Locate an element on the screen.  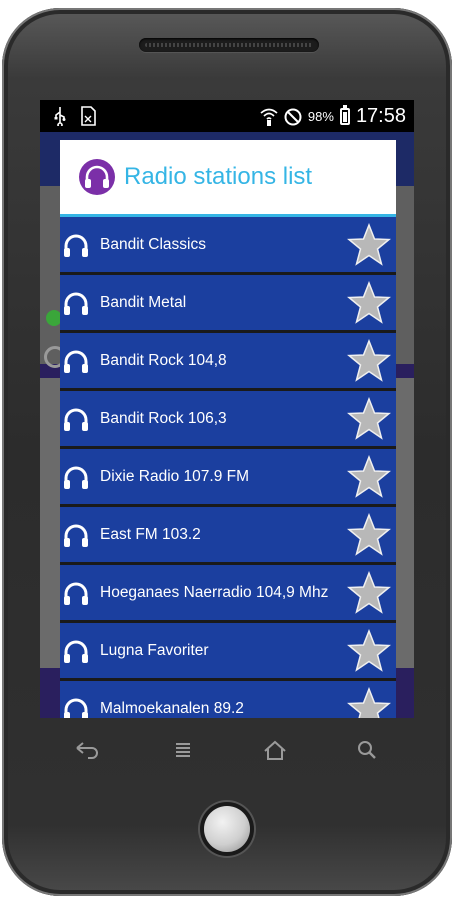
station-row: Bandit Metal is located at coordinates (228, 302).